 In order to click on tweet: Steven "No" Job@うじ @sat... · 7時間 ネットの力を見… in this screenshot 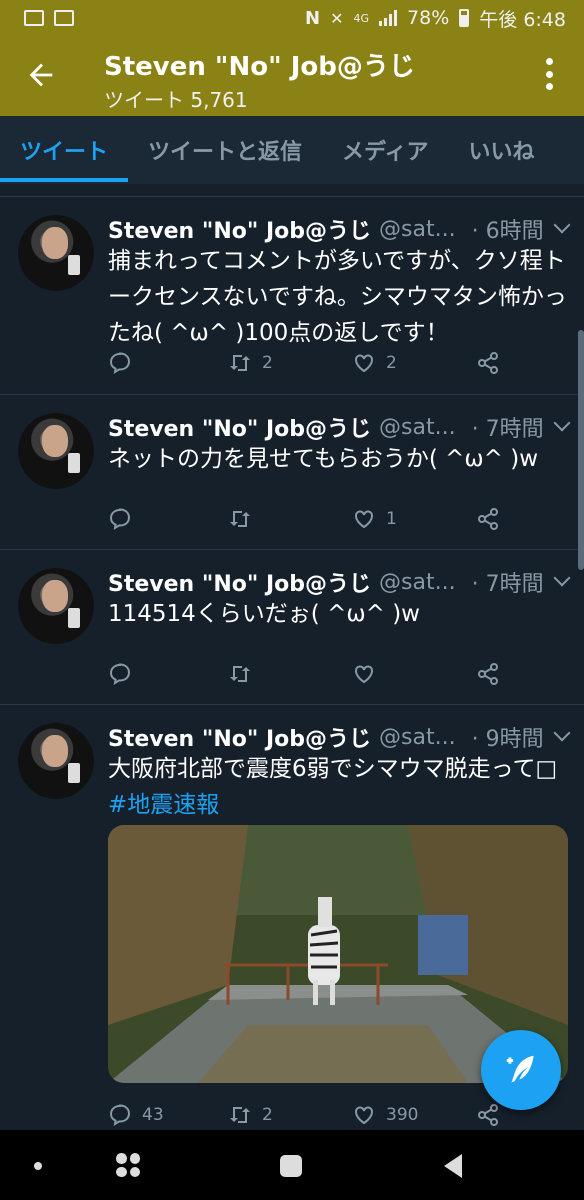, I will do `click(292, 471)`.